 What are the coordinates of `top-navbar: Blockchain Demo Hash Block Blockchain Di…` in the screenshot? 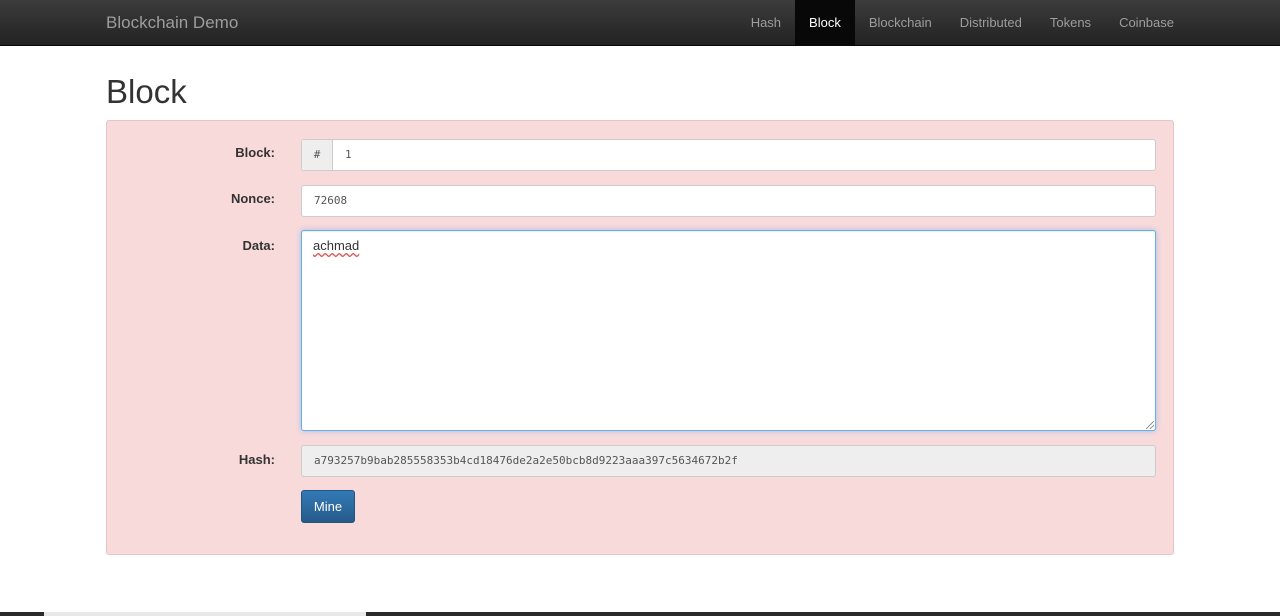 It's located at (640, 23).